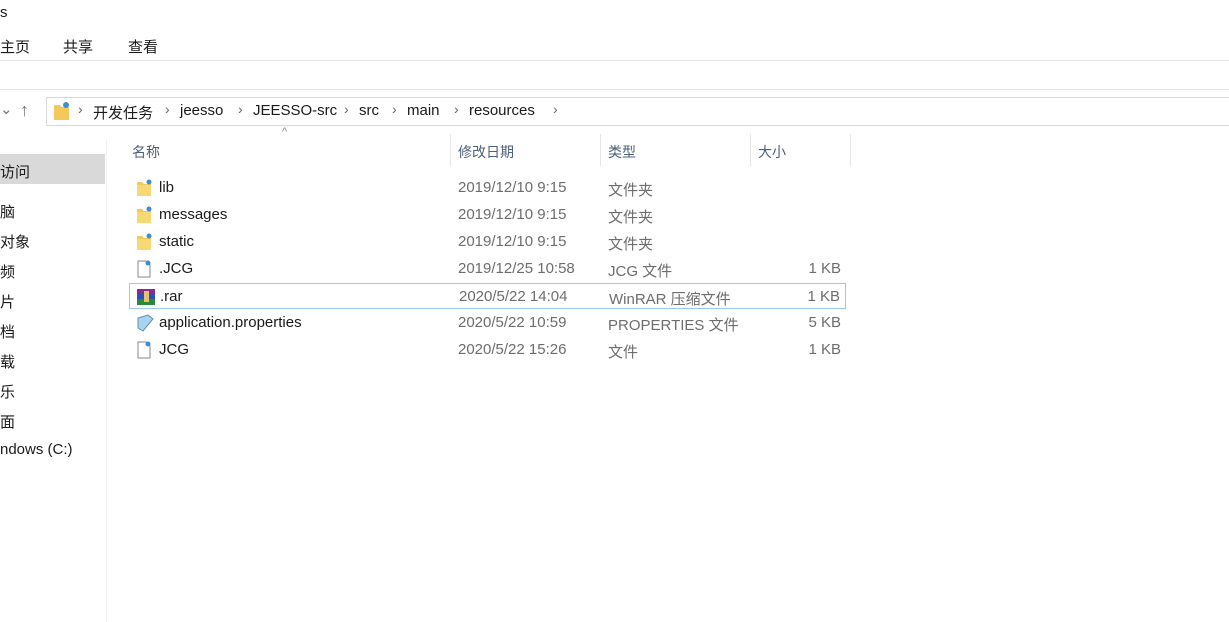  I want to click on nav-drive-c: ndows (C:), so click(36, 449).